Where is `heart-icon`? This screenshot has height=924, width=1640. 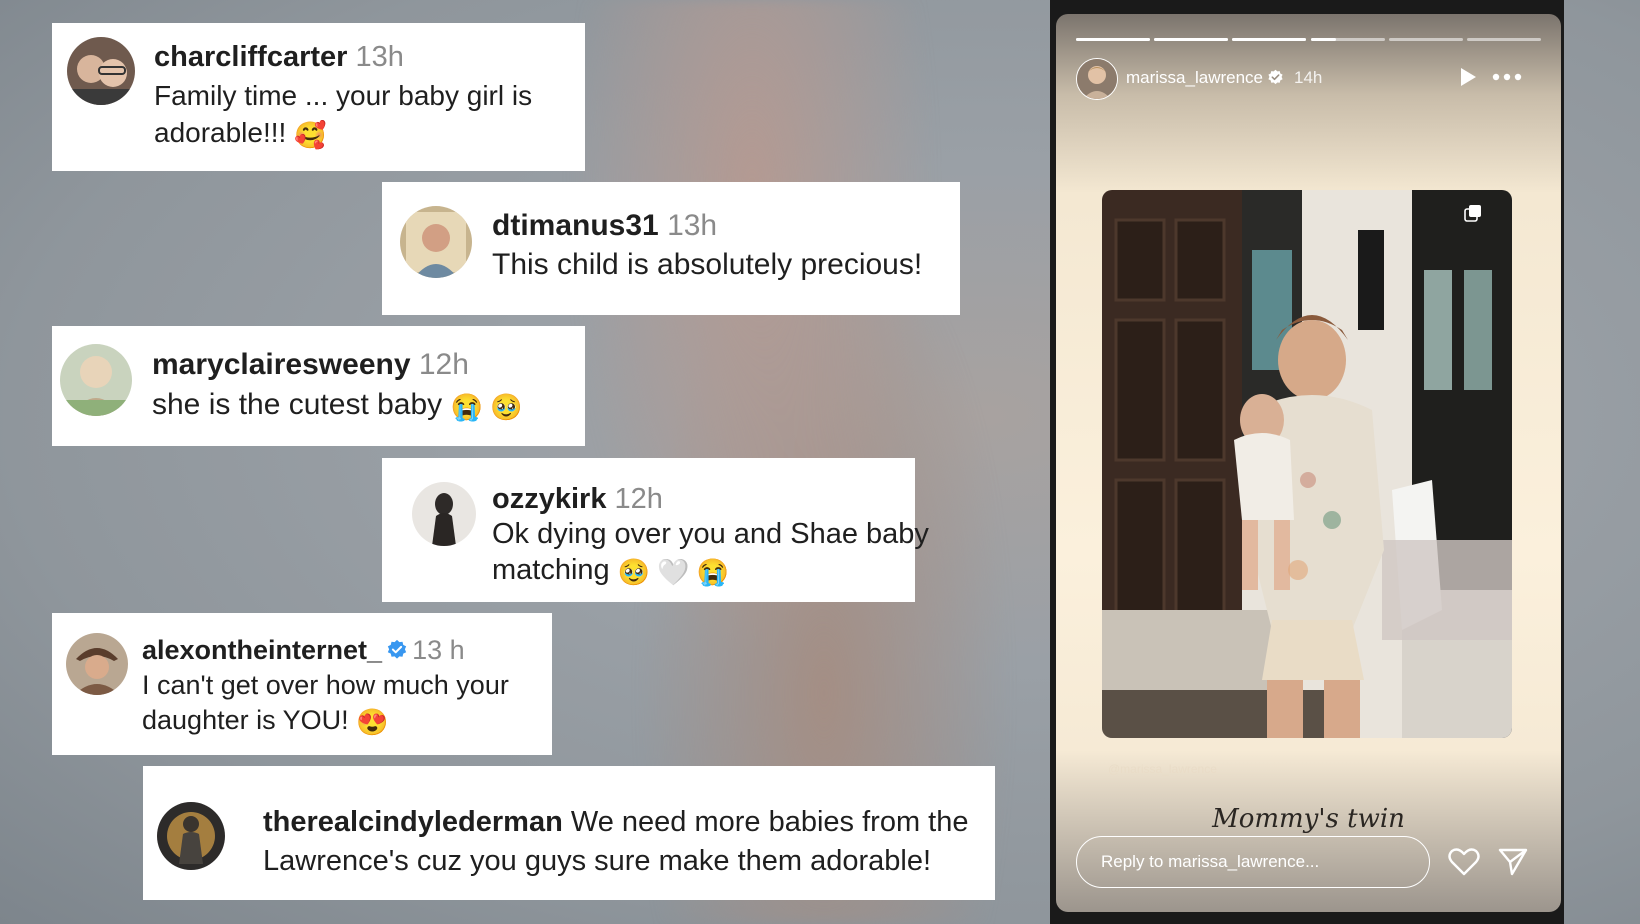 heart-icon is located at coordinates (1464, 862).